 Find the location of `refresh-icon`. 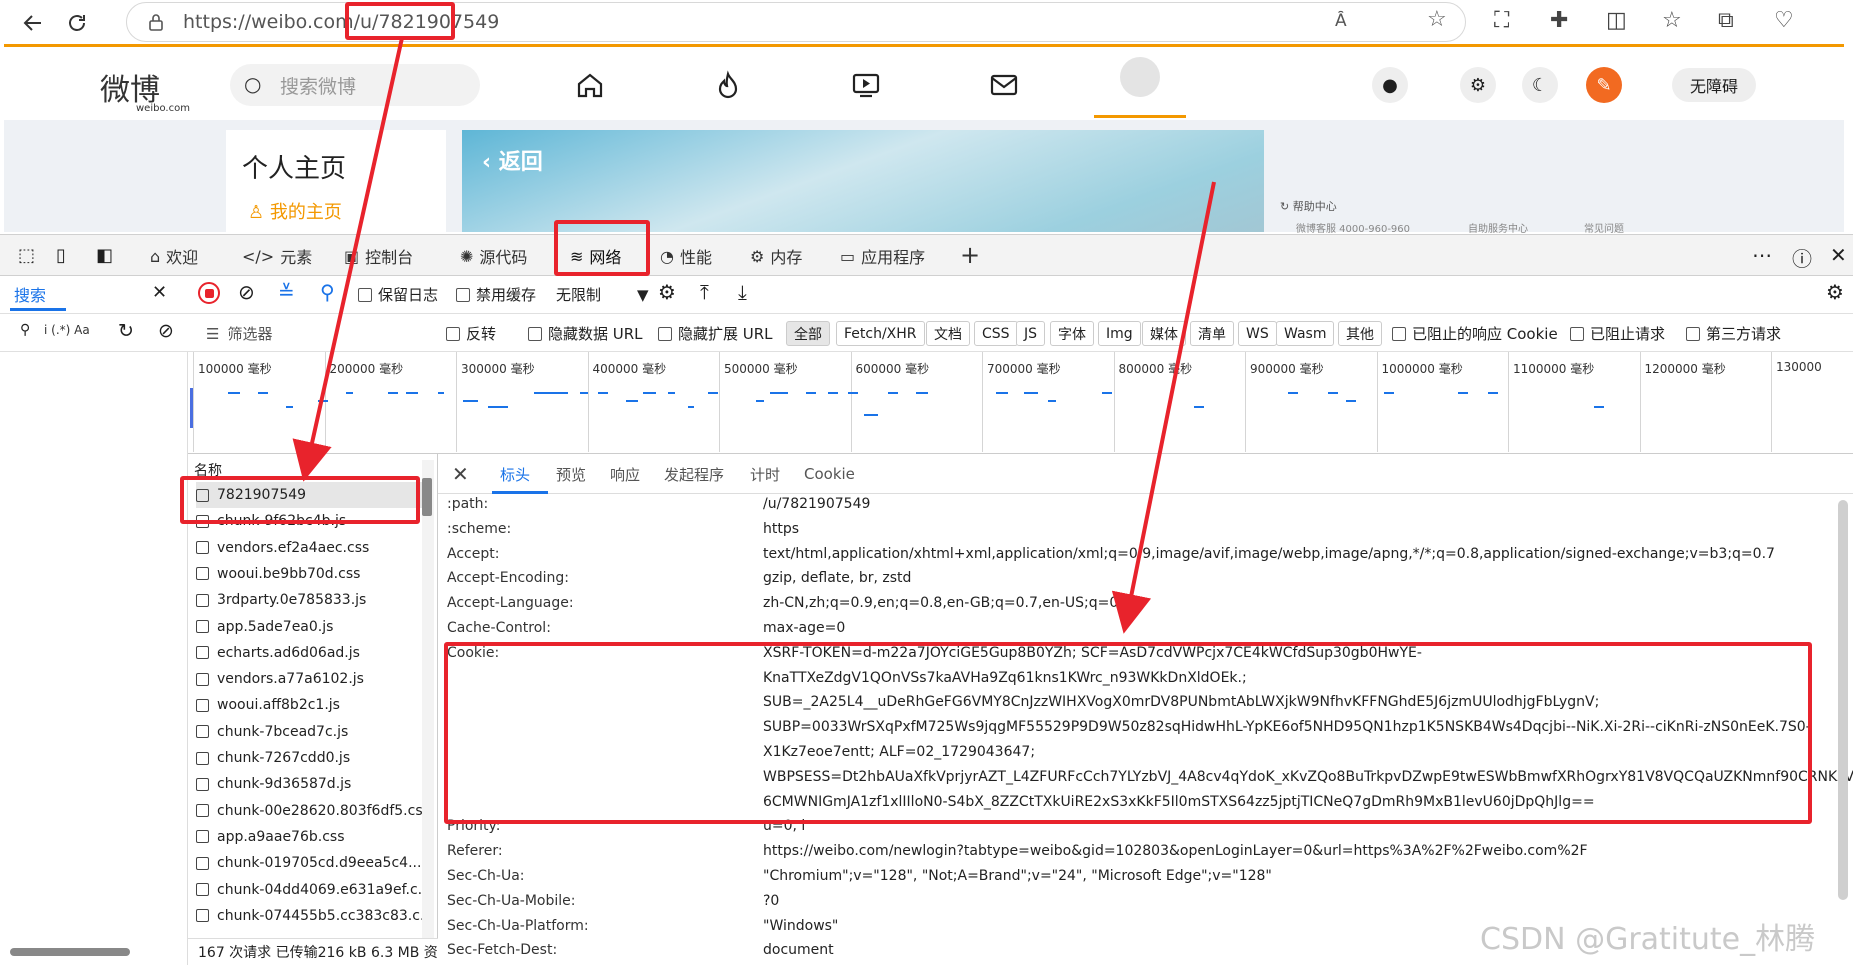

refresh-icon is located at coordinates (77, 23).